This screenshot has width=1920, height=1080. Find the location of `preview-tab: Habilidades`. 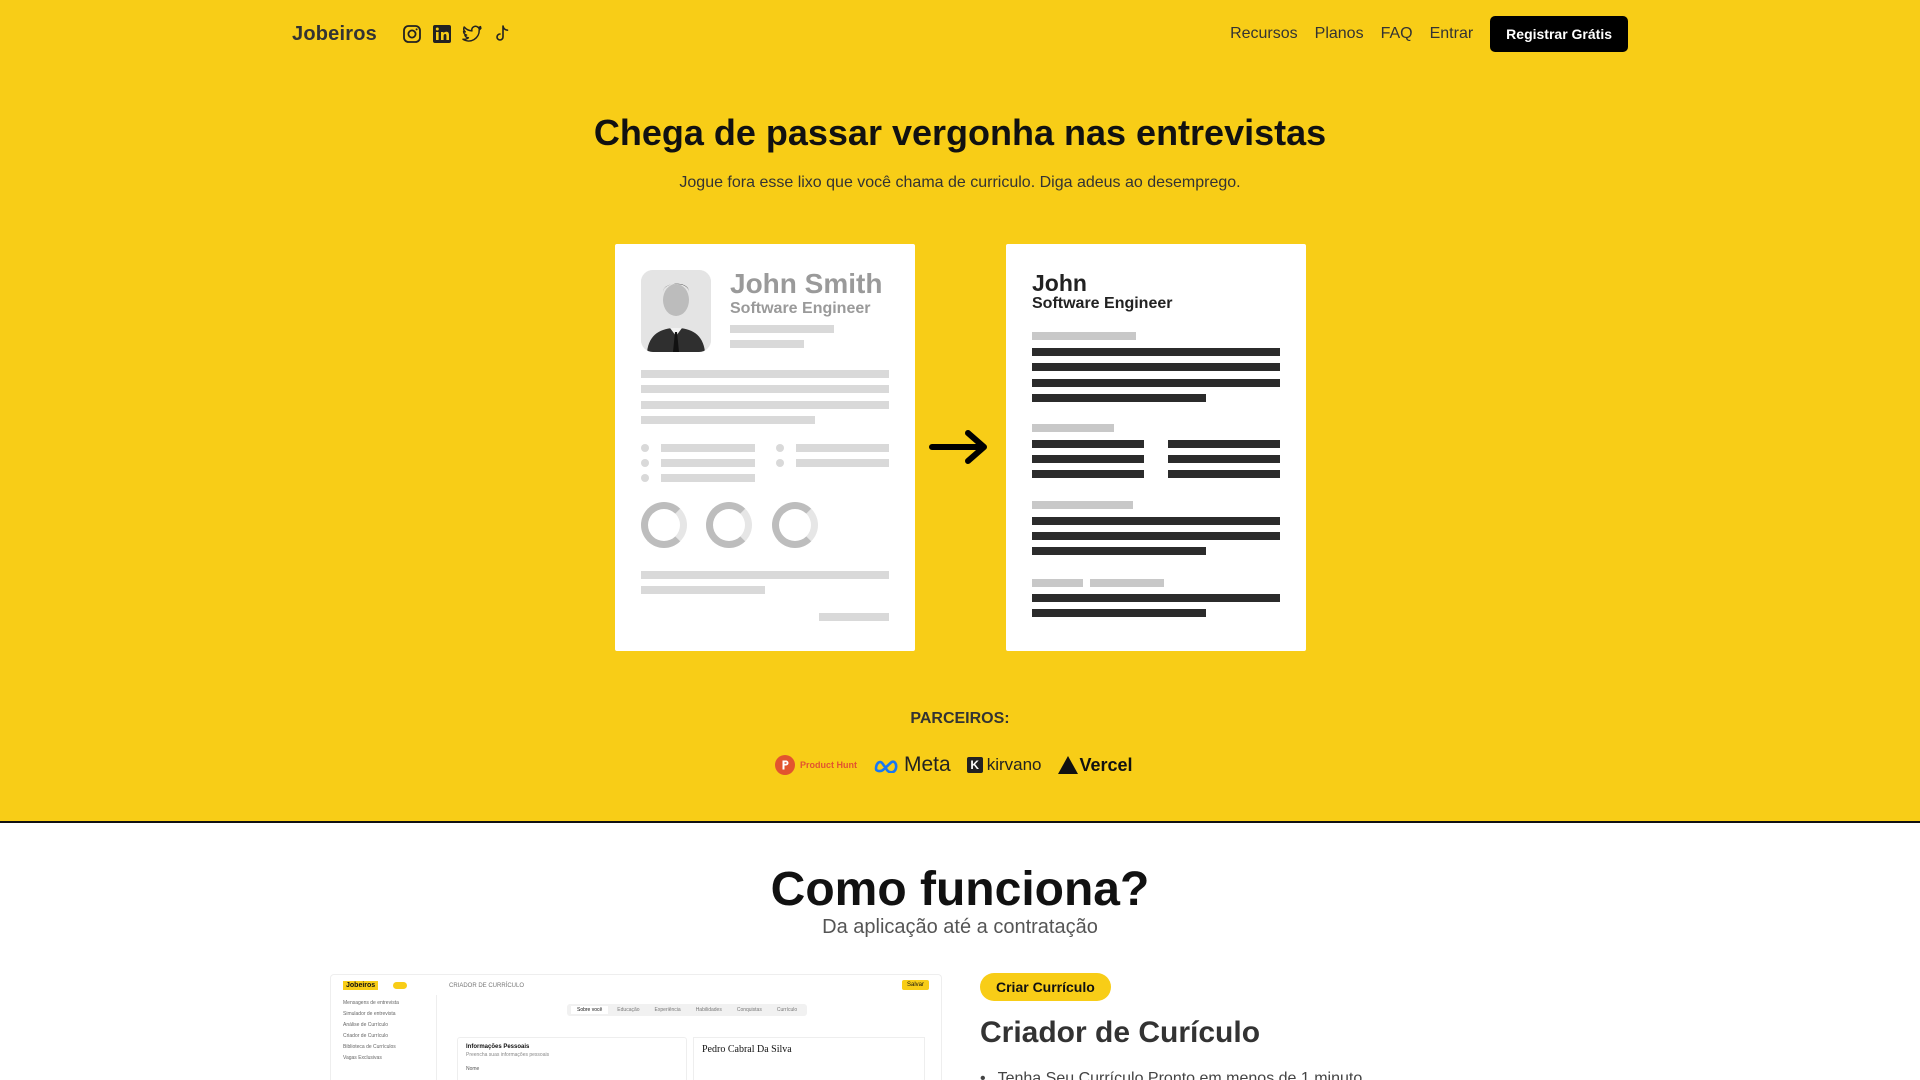

preview-tab: Habilidades is located at coordinates (708, 1010).